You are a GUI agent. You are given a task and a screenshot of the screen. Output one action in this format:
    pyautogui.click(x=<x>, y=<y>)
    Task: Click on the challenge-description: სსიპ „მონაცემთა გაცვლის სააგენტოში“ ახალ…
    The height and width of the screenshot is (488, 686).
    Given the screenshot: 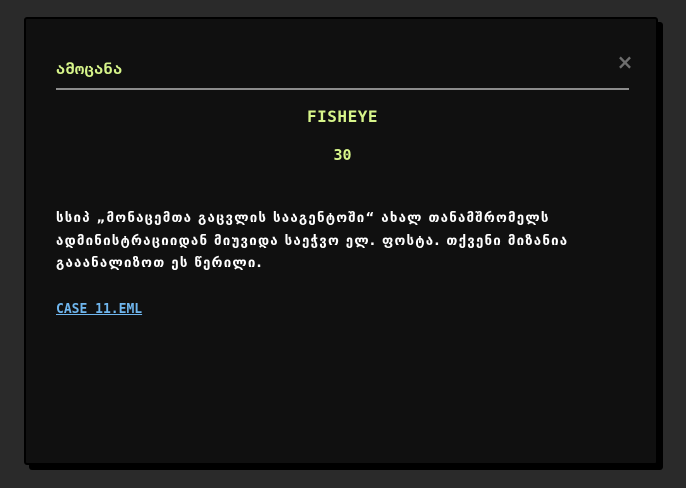 What is the action you would take?
    pyautogui.click(x=312, y=241)
    